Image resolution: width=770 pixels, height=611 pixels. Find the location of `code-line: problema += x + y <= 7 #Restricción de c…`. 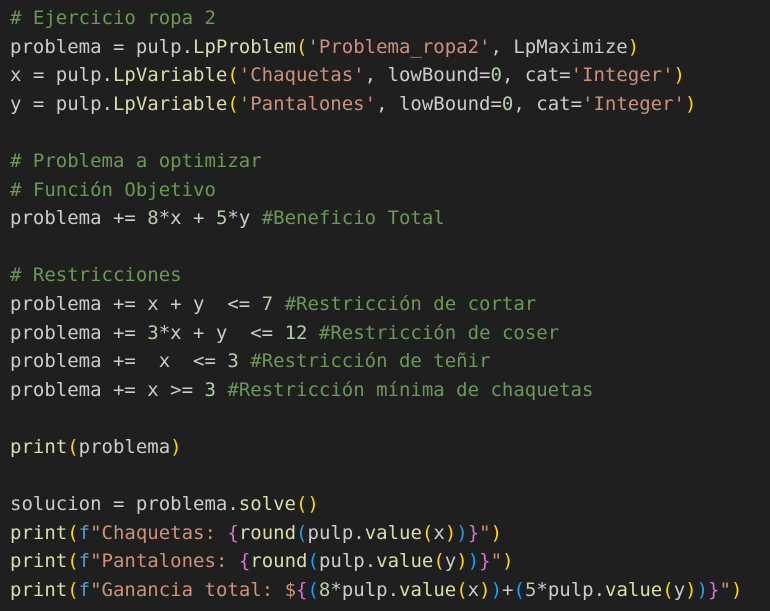

code-line: problema += x + y <= 7 #Restricción de c… is located at coordinates (390, 304).